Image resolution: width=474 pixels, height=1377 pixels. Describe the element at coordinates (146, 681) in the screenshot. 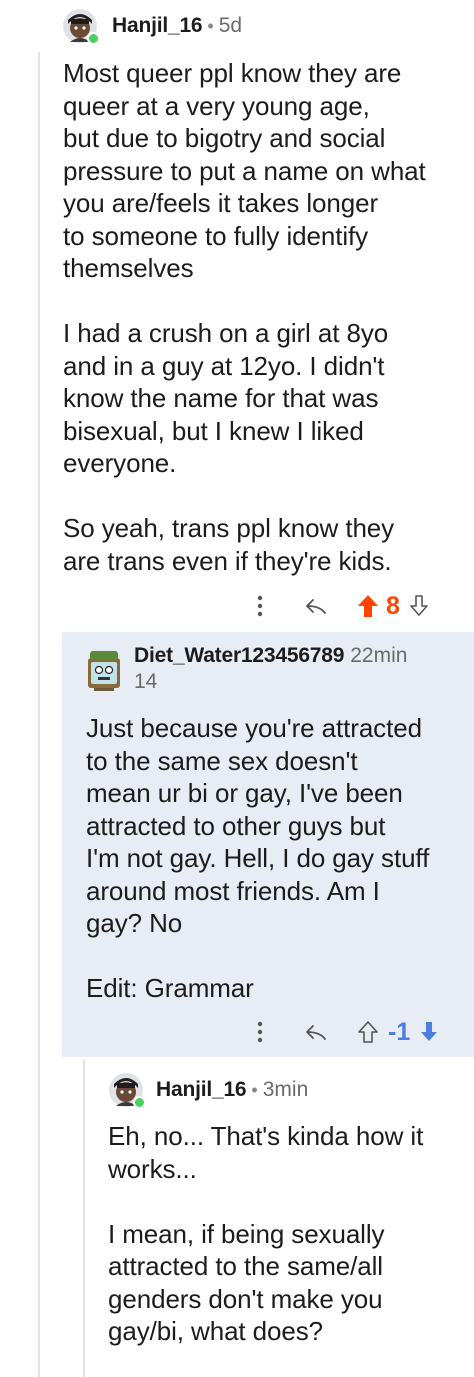

I see `karma-count: 14` at that location.